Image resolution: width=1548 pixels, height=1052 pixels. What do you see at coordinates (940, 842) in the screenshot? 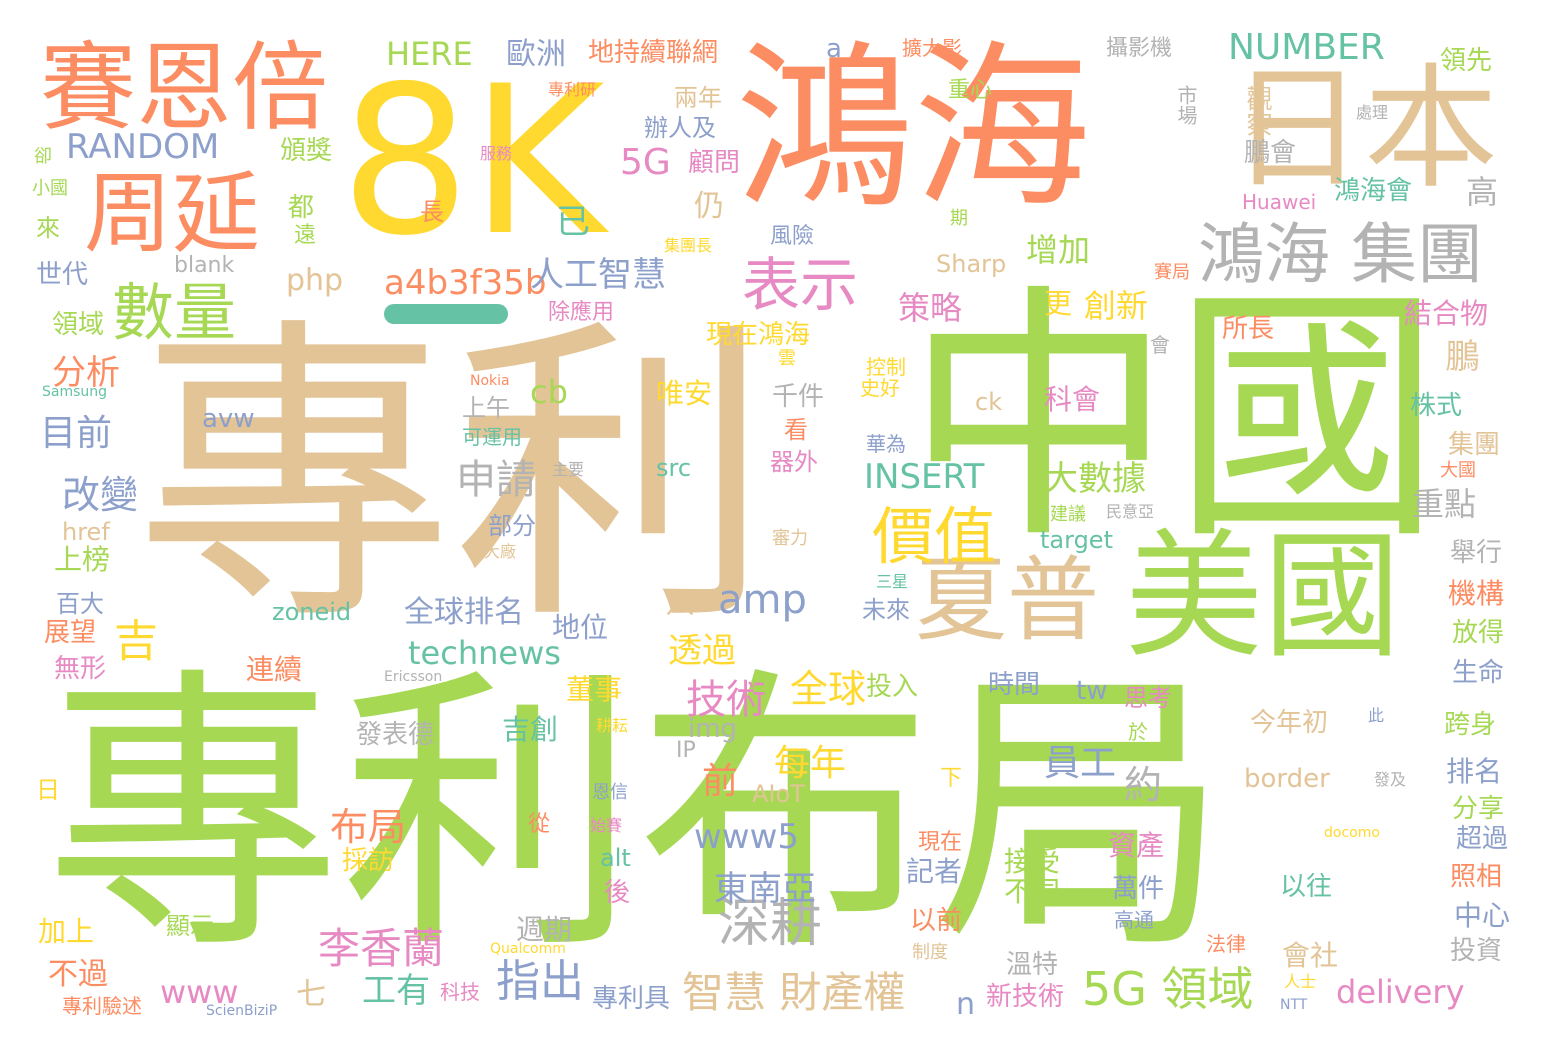
I see `cloud-word: 現在` at bounding box center [940, 842].